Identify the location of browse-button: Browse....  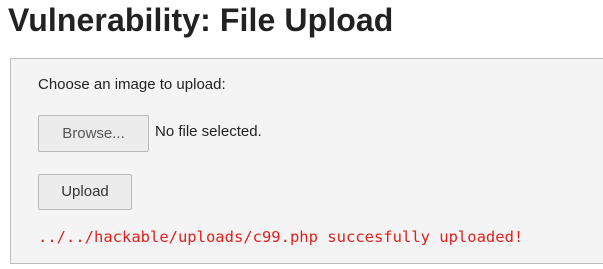
(93, 133).